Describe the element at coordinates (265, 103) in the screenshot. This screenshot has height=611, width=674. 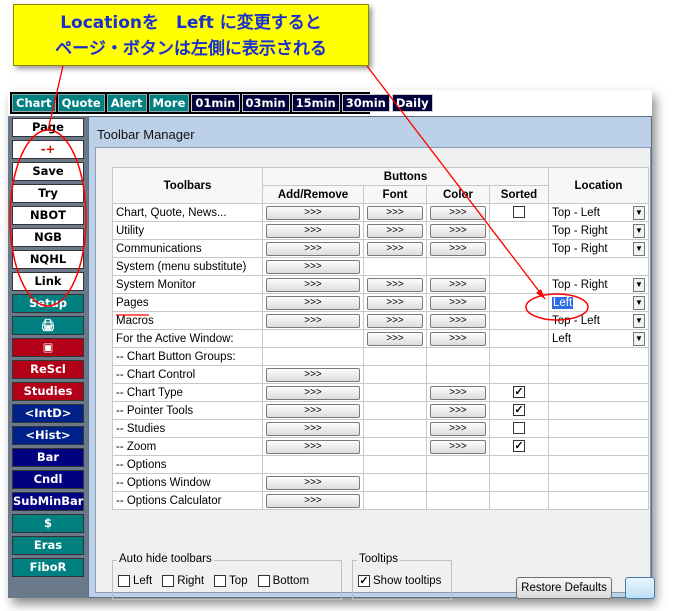
I see `interval-03min-button: 03min` at that location.